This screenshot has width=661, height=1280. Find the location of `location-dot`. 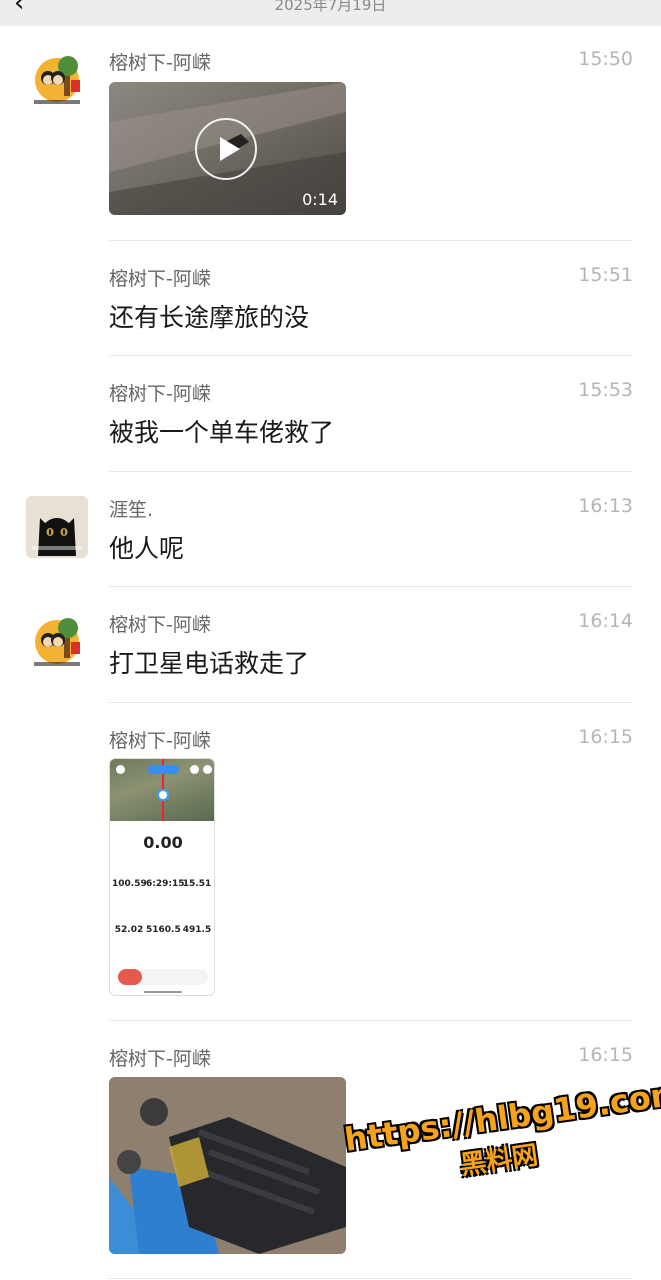

location-dot is located at coordinates (163, 795).